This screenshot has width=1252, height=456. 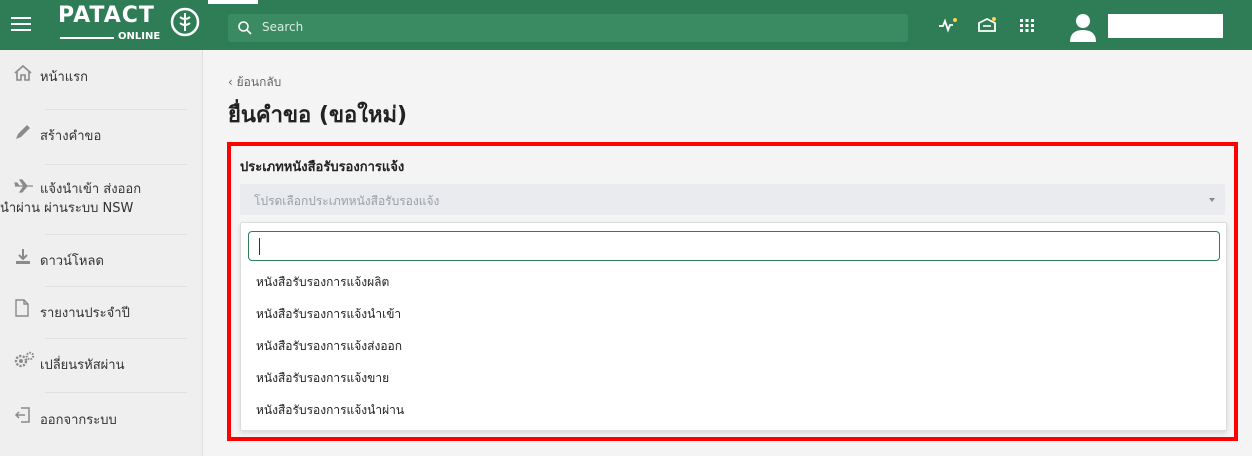 What do you see at coordinates (106, 15) in the screenshot?
I see `logo-text: PATACT` at bounding box center [106, 15].